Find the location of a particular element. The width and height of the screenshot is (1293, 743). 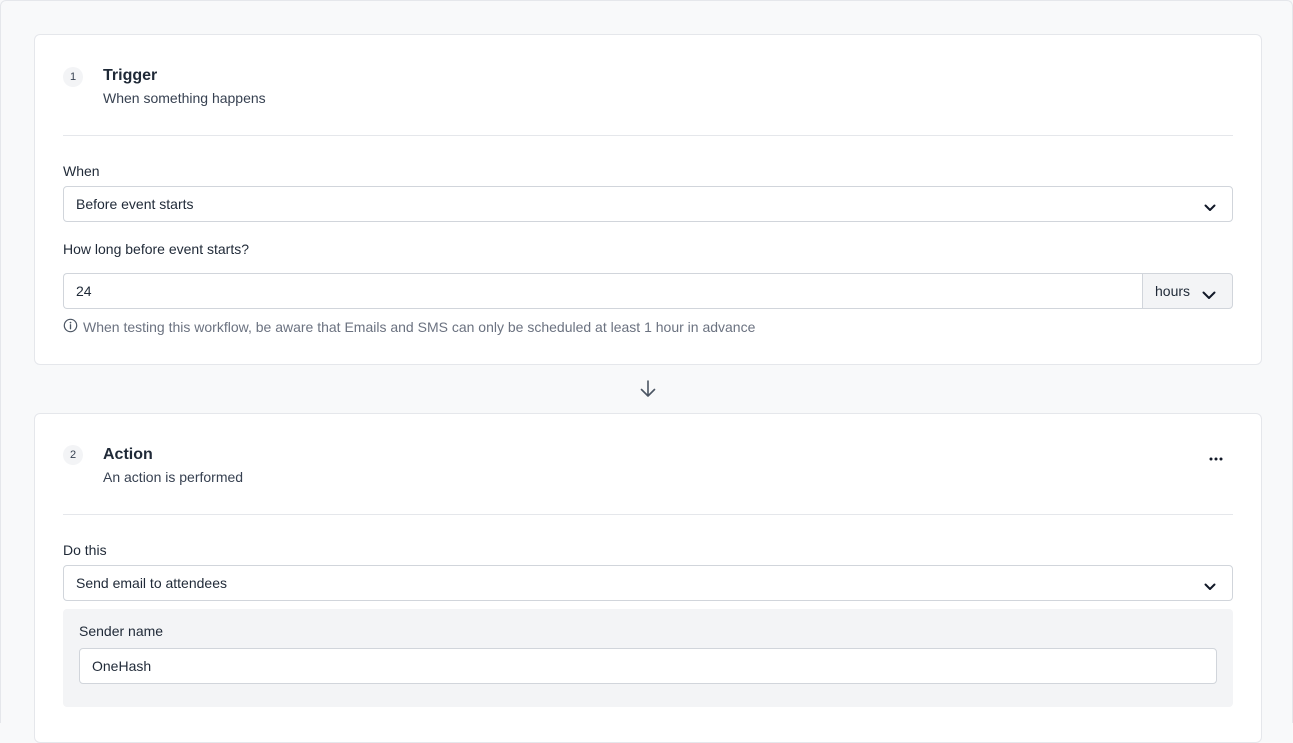

trigger-title: Trigger is located at coordinates (130, 75).